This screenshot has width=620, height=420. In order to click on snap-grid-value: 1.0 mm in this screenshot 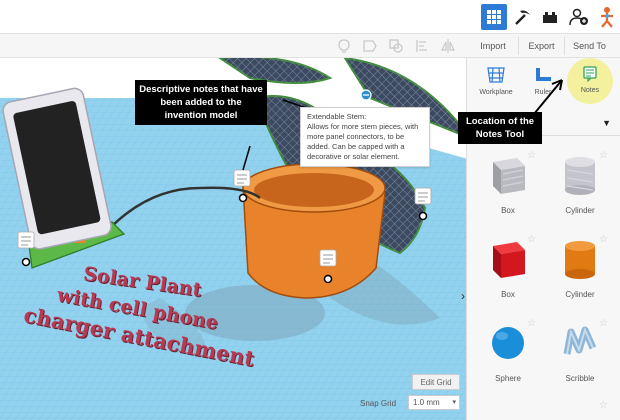, I will do `click(426, 402)`.